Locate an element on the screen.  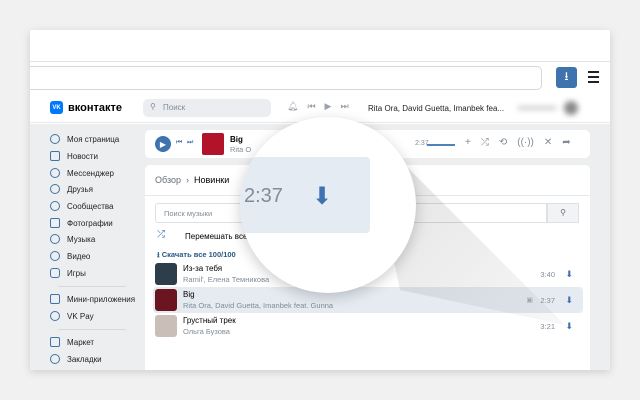
magnifier: 2:37 ⬇ is located at coordinates (328, 205).